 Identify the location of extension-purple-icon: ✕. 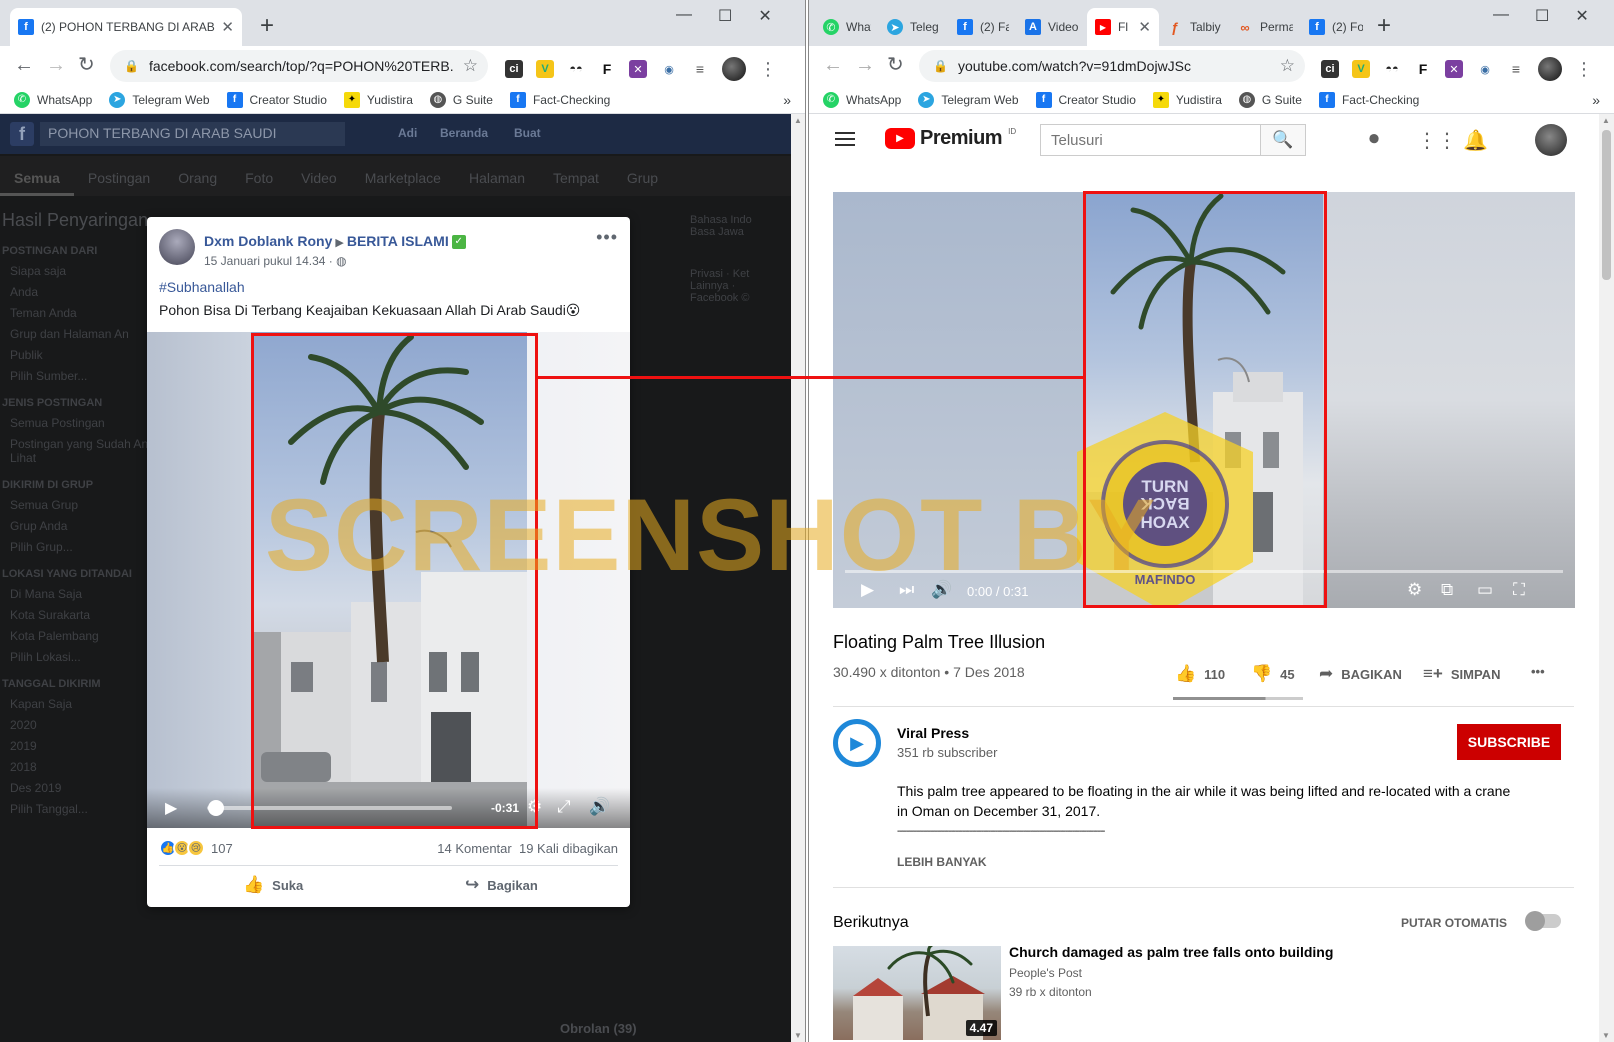
(638, 69).